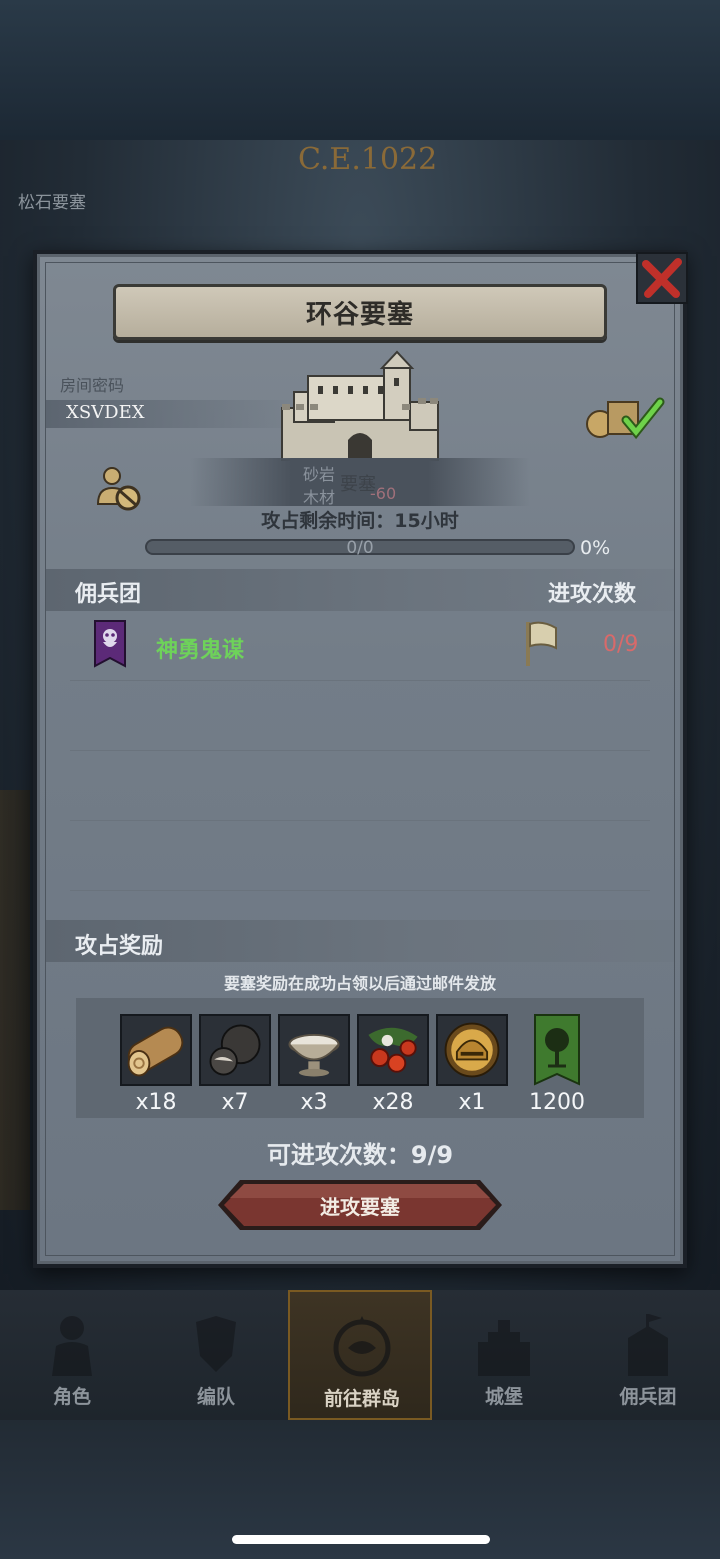 This screenshot has height=1559, width=720. Describe the element at coordinates (110, 644) in the screenshot. I see `guild-emblem-icon` at that location.